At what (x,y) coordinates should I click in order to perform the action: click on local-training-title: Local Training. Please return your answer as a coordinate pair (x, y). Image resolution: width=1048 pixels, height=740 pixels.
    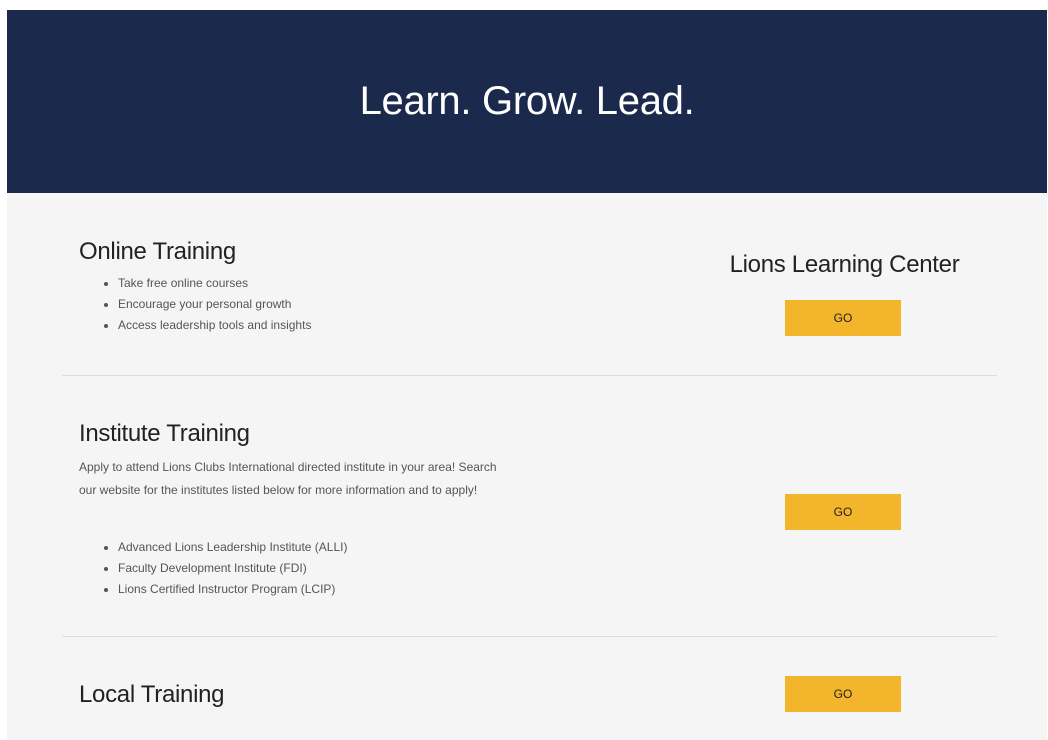
    Looking at the image, I should click on (152, 694).